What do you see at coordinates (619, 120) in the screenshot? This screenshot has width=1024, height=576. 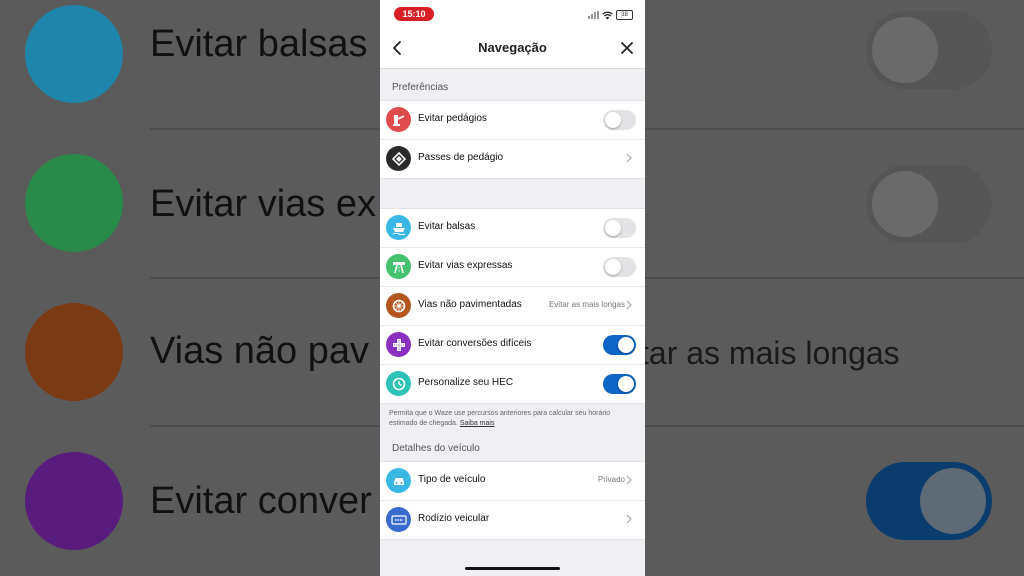 I see `toggle-evitar-pedagios` at bounding box center [619, 120].